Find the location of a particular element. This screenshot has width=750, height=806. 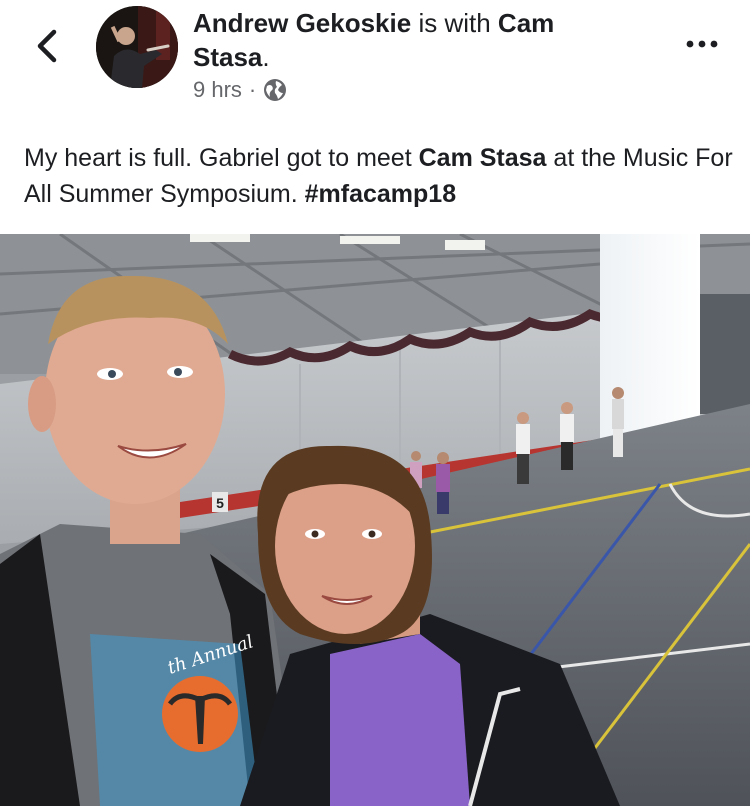

more-horizontal-icon is located at coordinates (702, 44).